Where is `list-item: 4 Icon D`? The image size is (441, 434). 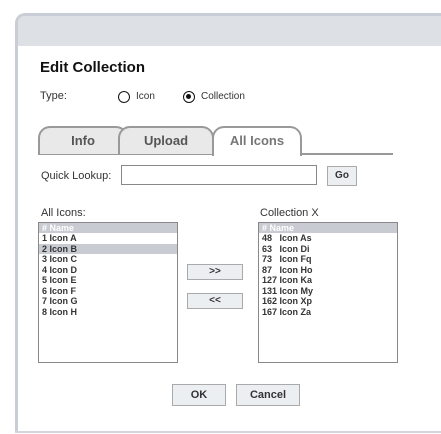
list-item: 4 Icon D is located at coordinates (108, 270).